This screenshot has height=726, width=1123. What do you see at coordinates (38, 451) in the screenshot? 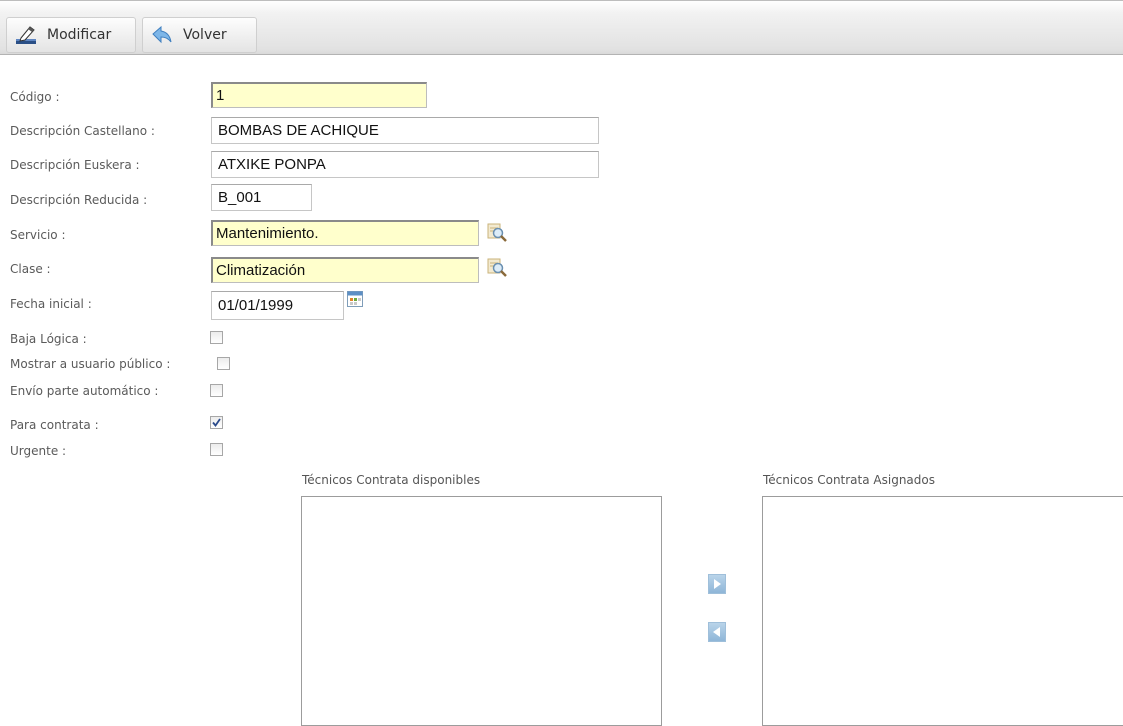
I see `urgente-label: Urgente :` at bounding box center [38, 451].